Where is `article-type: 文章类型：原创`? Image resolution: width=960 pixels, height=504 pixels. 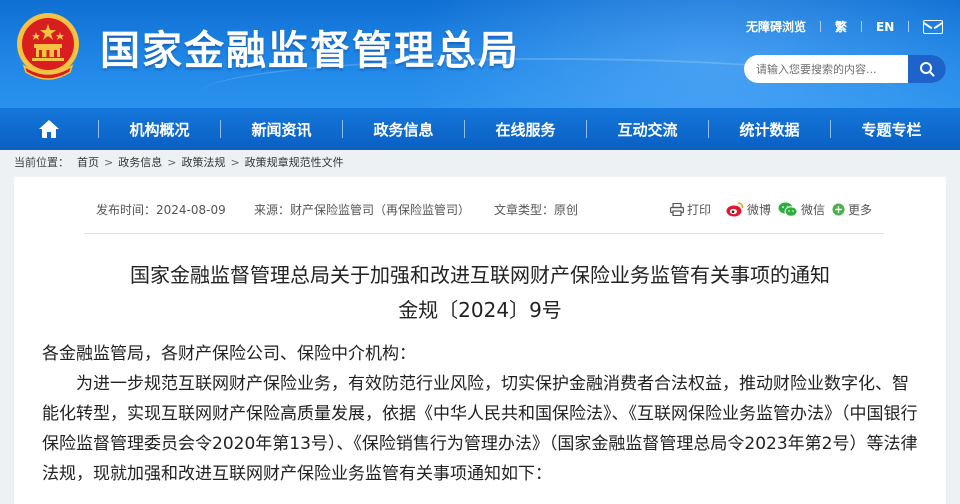 article-type: 文章类型：原创 is located at coordinates (536, 210).